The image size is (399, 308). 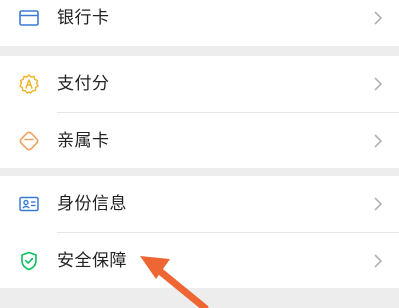 I want to click on card-icon, so click(x=29, y=18).